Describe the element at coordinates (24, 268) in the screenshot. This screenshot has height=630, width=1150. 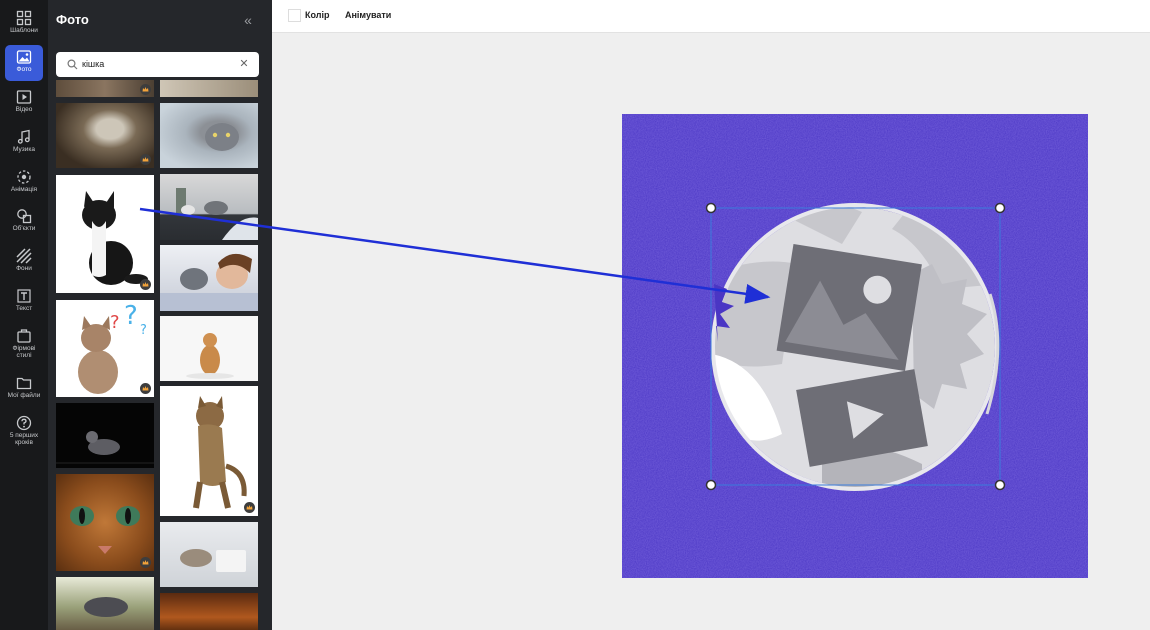
I see `rail-label: Фони` at that location.